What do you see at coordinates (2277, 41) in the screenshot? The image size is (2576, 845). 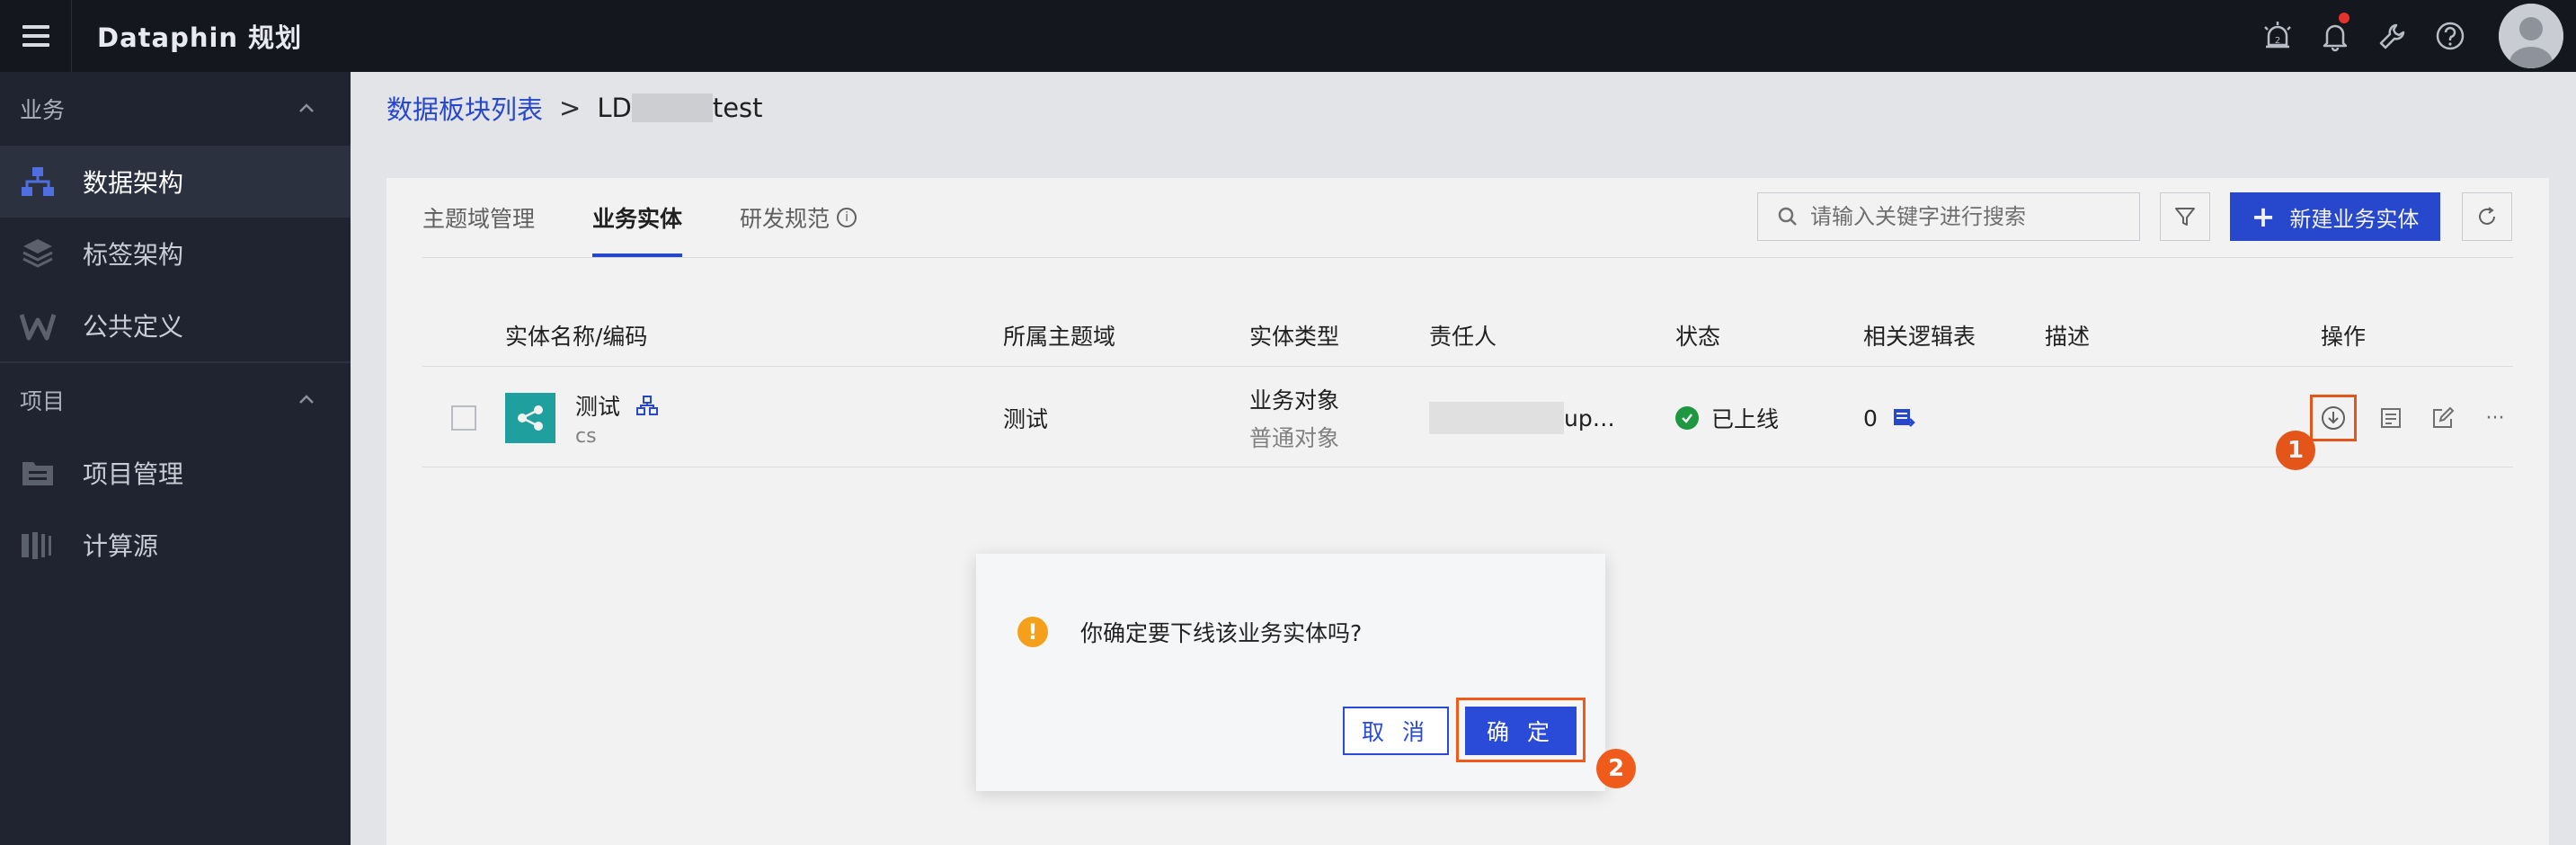 I see `svg-text: 2` at bounding box center [2277, 41].